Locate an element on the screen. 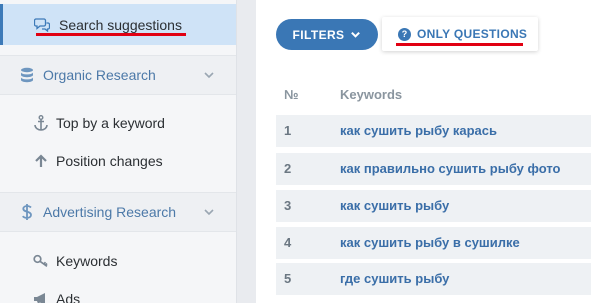  column-header-keywords: Keywords is located at coordinates (371, 94).